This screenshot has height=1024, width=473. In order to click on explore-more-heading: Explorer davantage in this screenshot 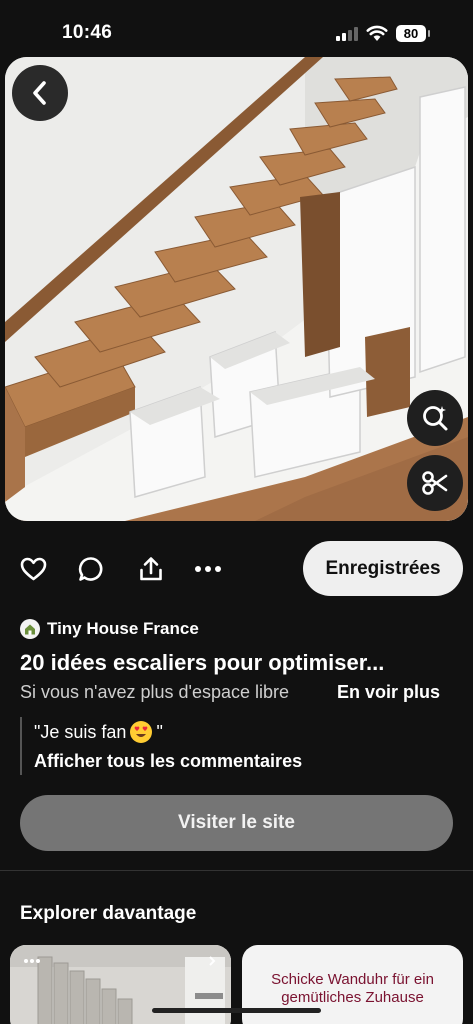, I will do `click(108, 913)`.